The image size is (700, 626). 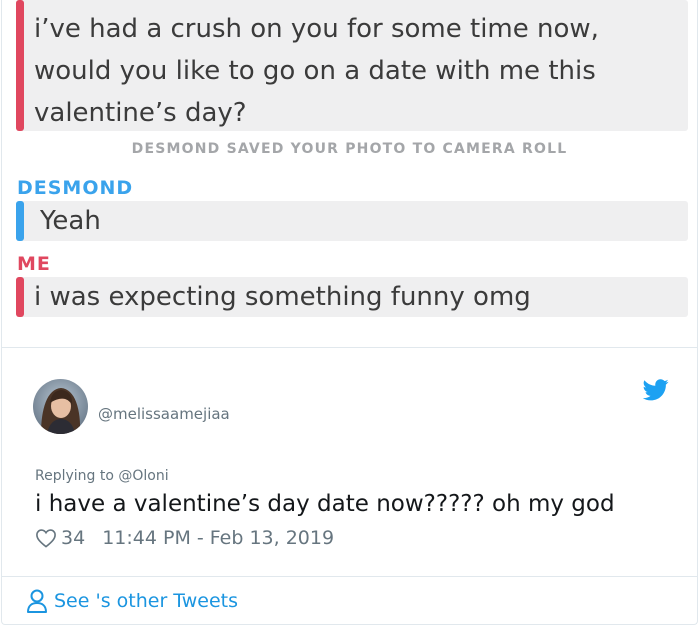 What do you see at coordinates (34, 264) in the screenshot?
I see `sender-label-me: ME` at bounding box center [34, 264].